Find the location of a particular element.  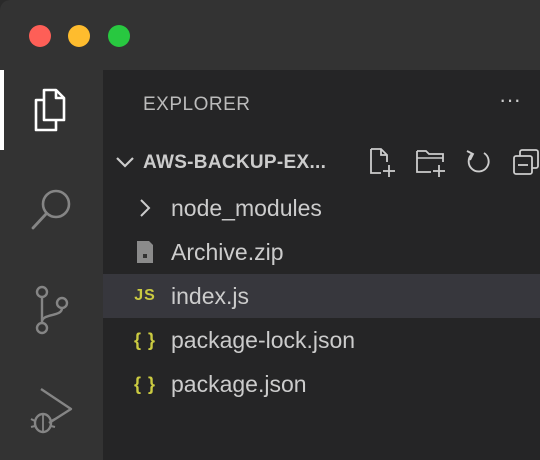

run-debug-icon is located at coordinates (51, 411).